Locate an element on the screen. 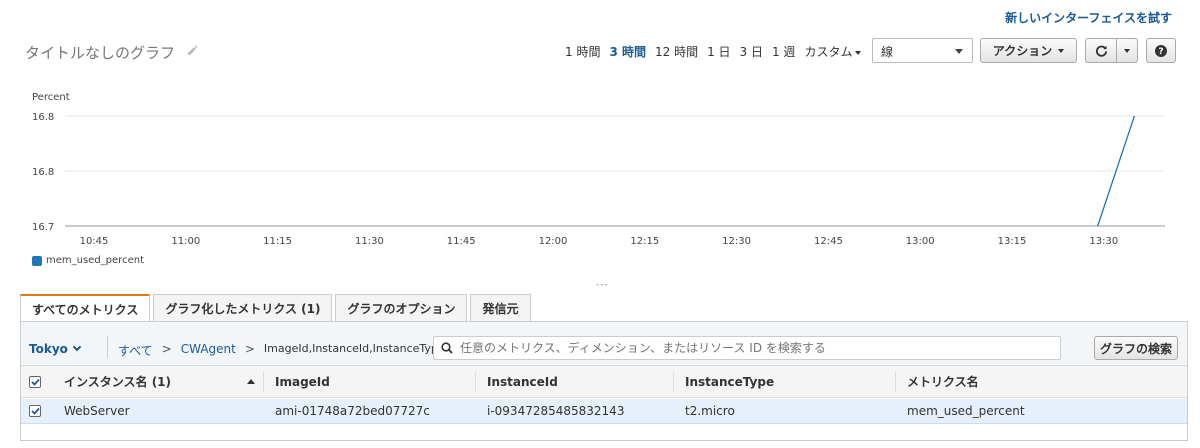  tab-all-metrics: すべてのメトリクス is located at coordinates (85, 308).